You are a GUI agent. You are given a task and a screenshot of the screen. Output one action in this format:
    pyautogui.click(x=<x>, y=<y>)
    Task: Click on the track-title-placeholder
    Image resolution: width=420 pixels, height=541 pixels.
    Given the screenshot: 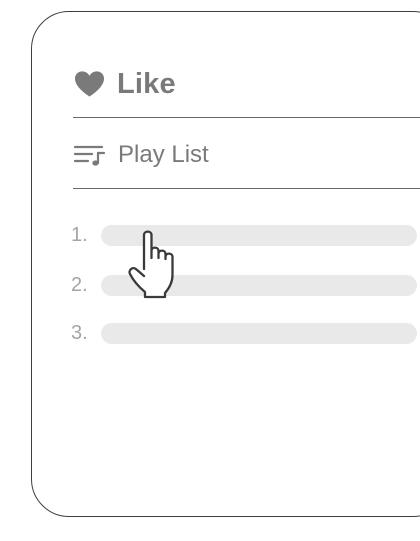 What is the action you would take?
    pyautogui.click(x=259, y=333)
    